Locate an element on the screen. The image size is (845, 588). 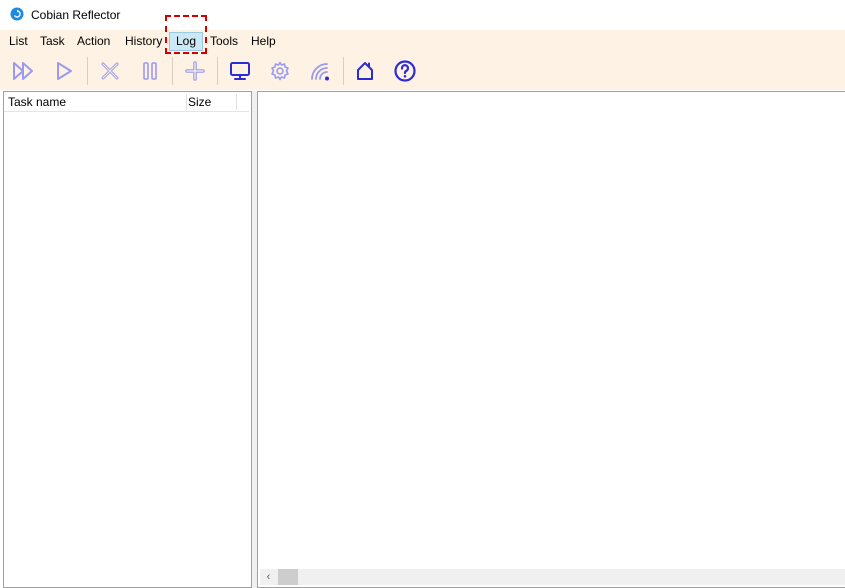
run-icon is located at coordinates (64, 71).